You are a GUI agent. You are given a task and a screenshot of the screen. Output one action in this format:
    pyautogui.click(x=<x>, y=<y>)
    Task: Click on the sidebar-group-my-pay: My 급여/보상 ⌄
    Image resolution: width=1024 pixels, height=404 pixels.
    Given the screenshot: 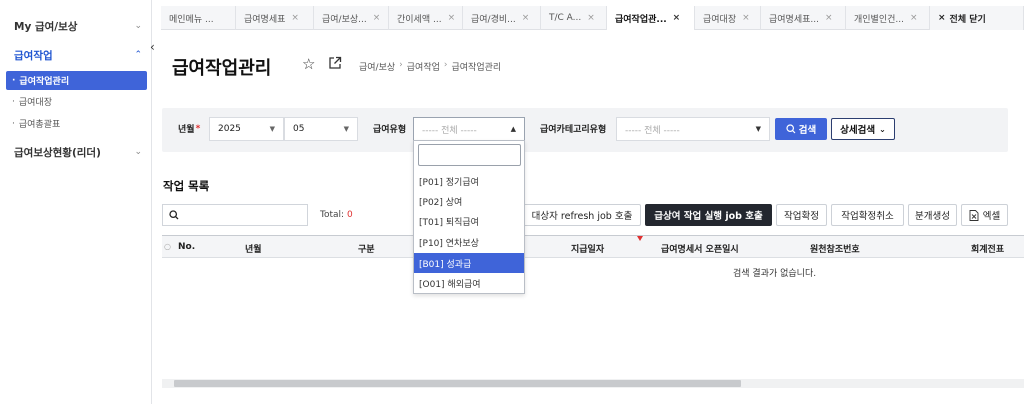 What is the action you would take?
    pyautogui.click(x=76, y=26)
    